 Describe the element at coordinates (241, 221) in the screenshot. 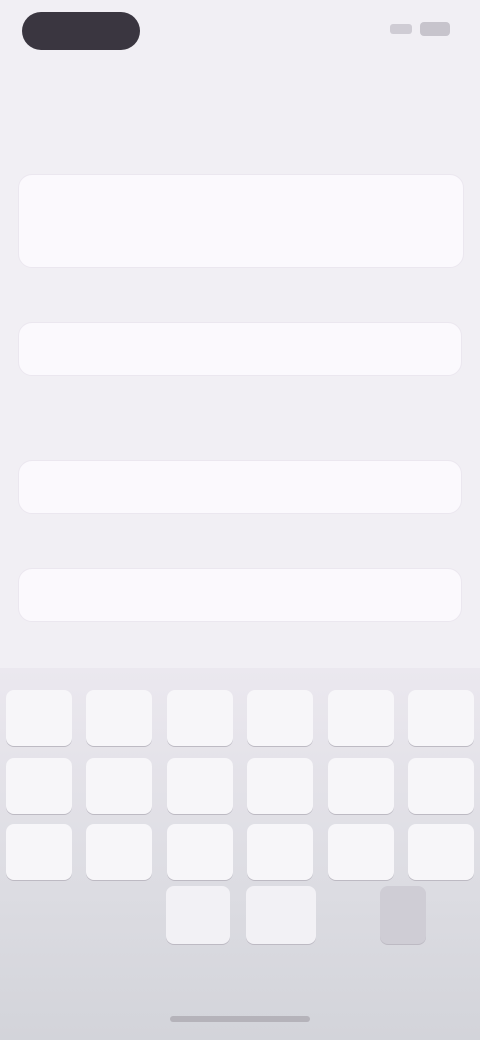

I see `details-card` at that location.